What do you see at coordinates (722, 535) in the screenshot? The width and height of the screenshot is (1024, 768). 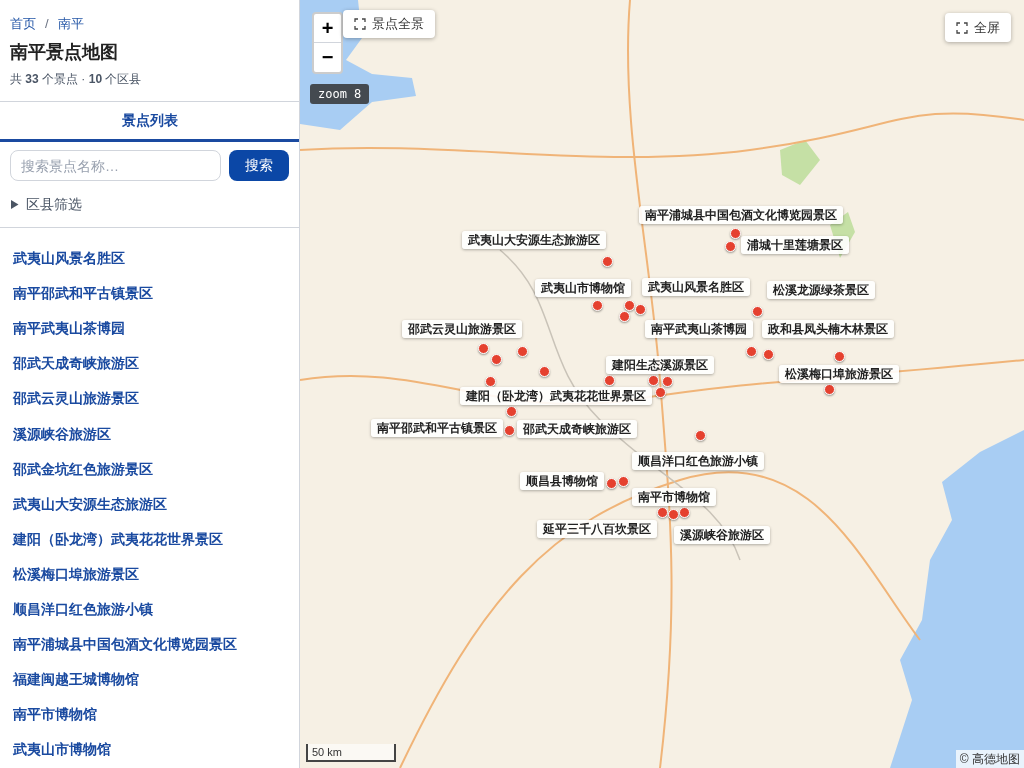 I see `marker-label: 溪源峡谷旅游区` at bounding box center [722, 535].